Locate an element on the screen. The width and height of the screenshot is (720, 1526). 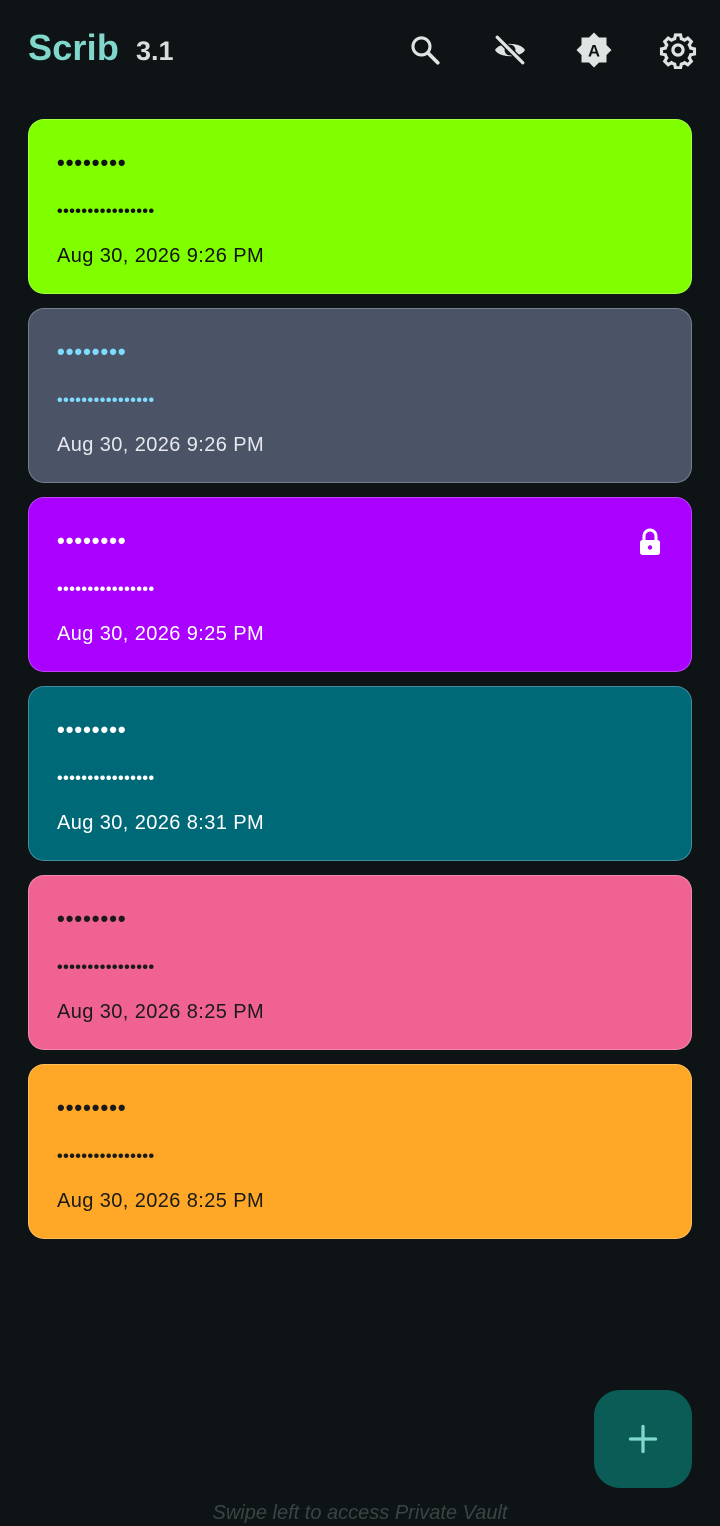
hide-content-button is located at coordinates (510, 50).